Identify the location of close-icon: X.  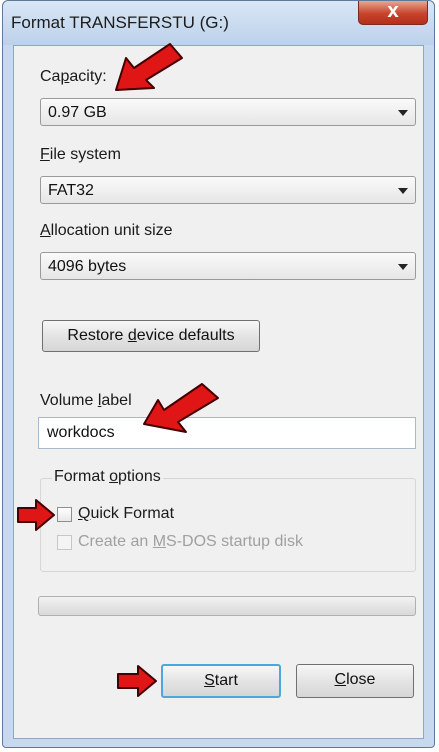
(393, 12).